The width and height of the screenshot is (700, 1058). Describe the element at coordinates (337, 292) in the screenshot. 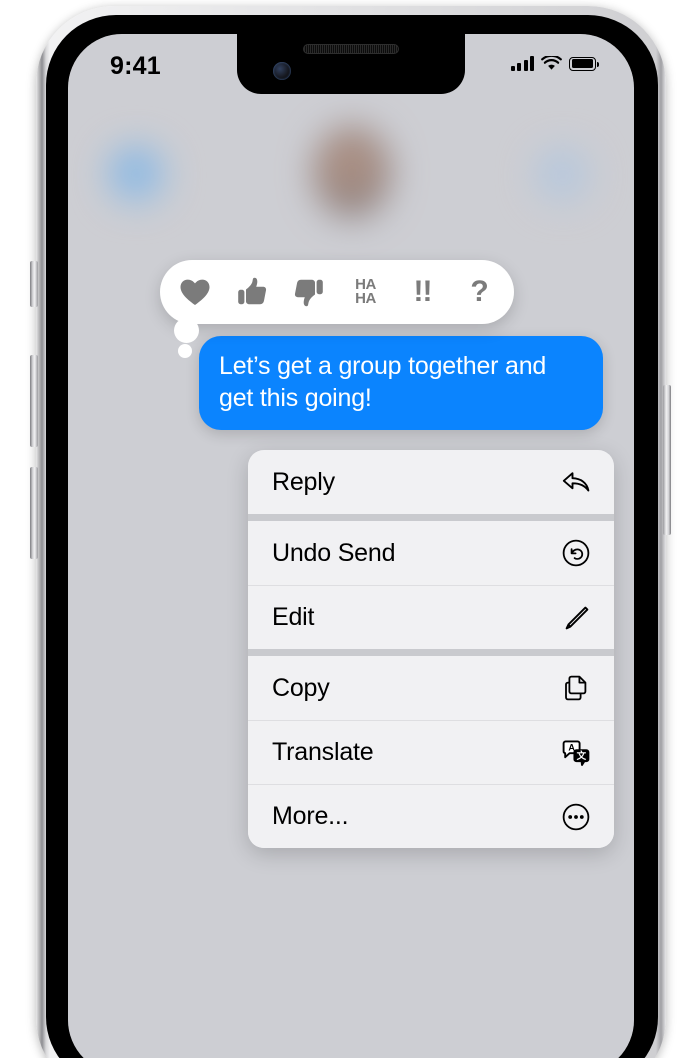

I see `tapback-reaction-bar: HA HA !! ?` at that location.